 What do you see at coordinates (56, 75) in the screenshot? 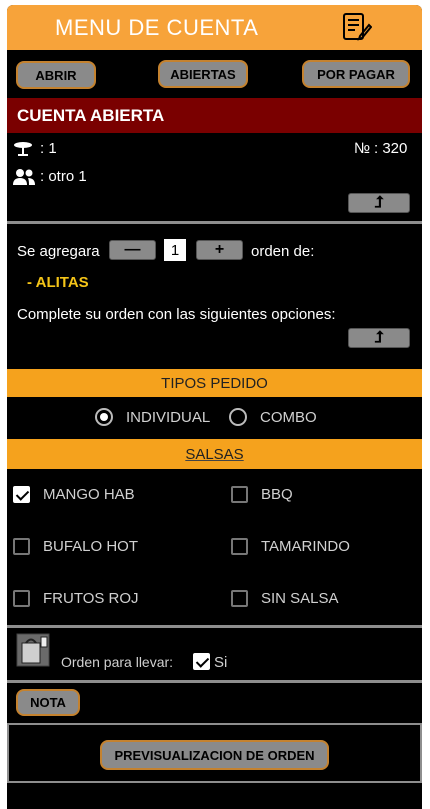
I see `open-button: ABRIR` at bounding box center [56, 75].